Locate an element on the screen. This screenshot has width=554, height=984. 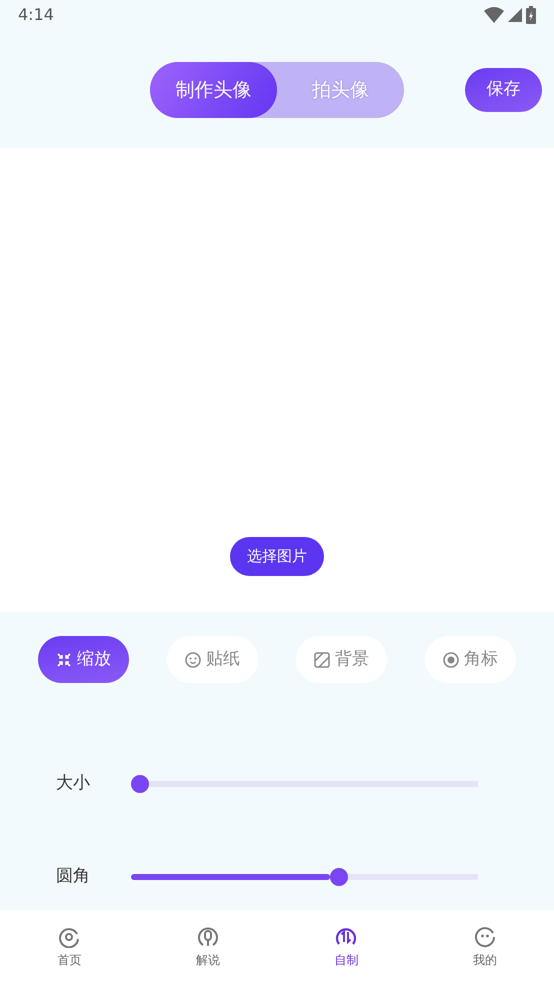
signal-icon is located at coordinates (515, 15).